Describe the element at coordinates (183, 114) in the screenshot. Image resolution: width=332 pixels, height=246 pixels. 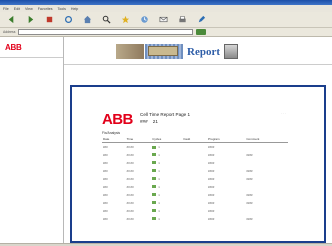
I see `report-title-suffix: Page 1` at that location.